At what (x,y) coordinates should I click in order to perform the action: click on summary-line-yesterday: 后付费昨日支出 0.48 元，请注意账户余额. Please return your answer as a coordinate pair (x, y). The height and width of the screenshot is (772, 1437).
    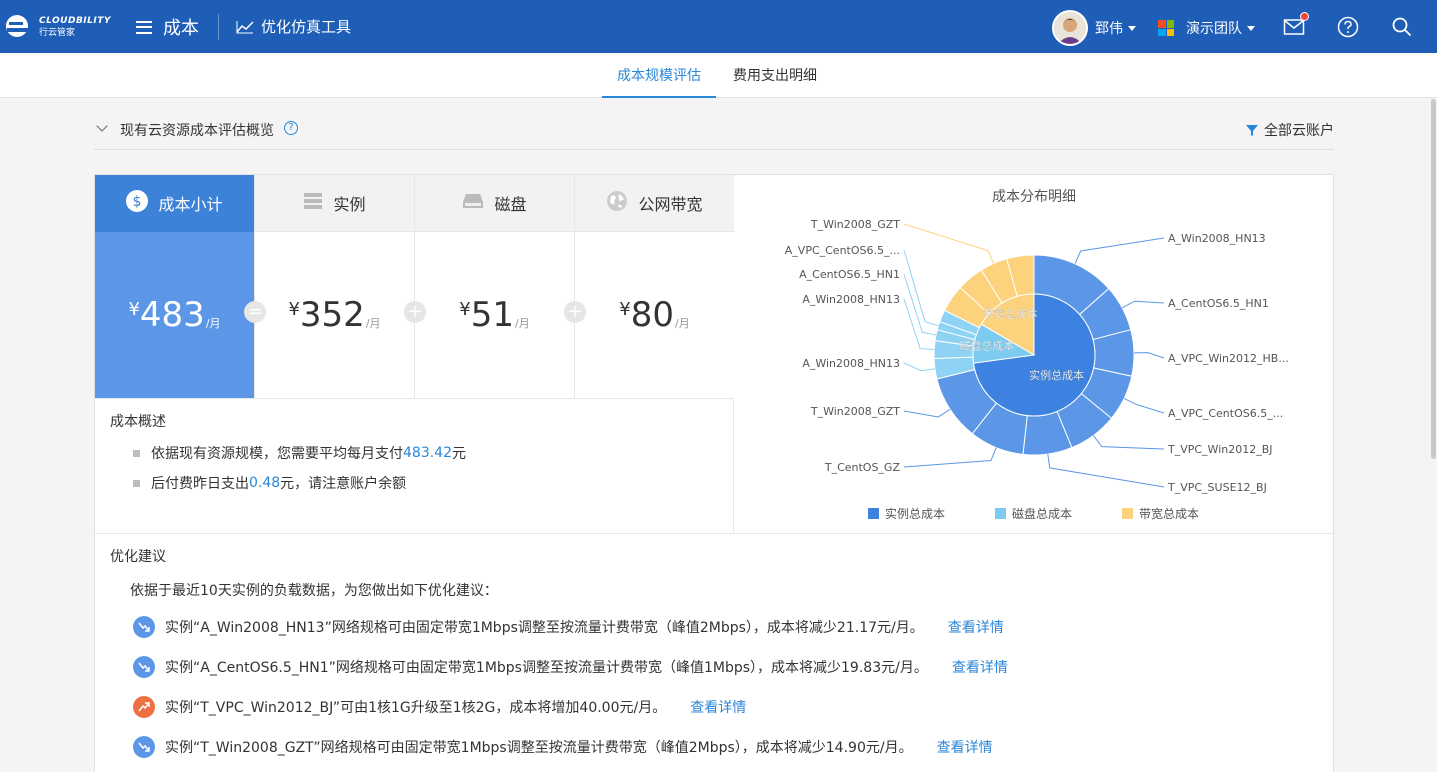
    Looking at the image, I should click on (269, 483).